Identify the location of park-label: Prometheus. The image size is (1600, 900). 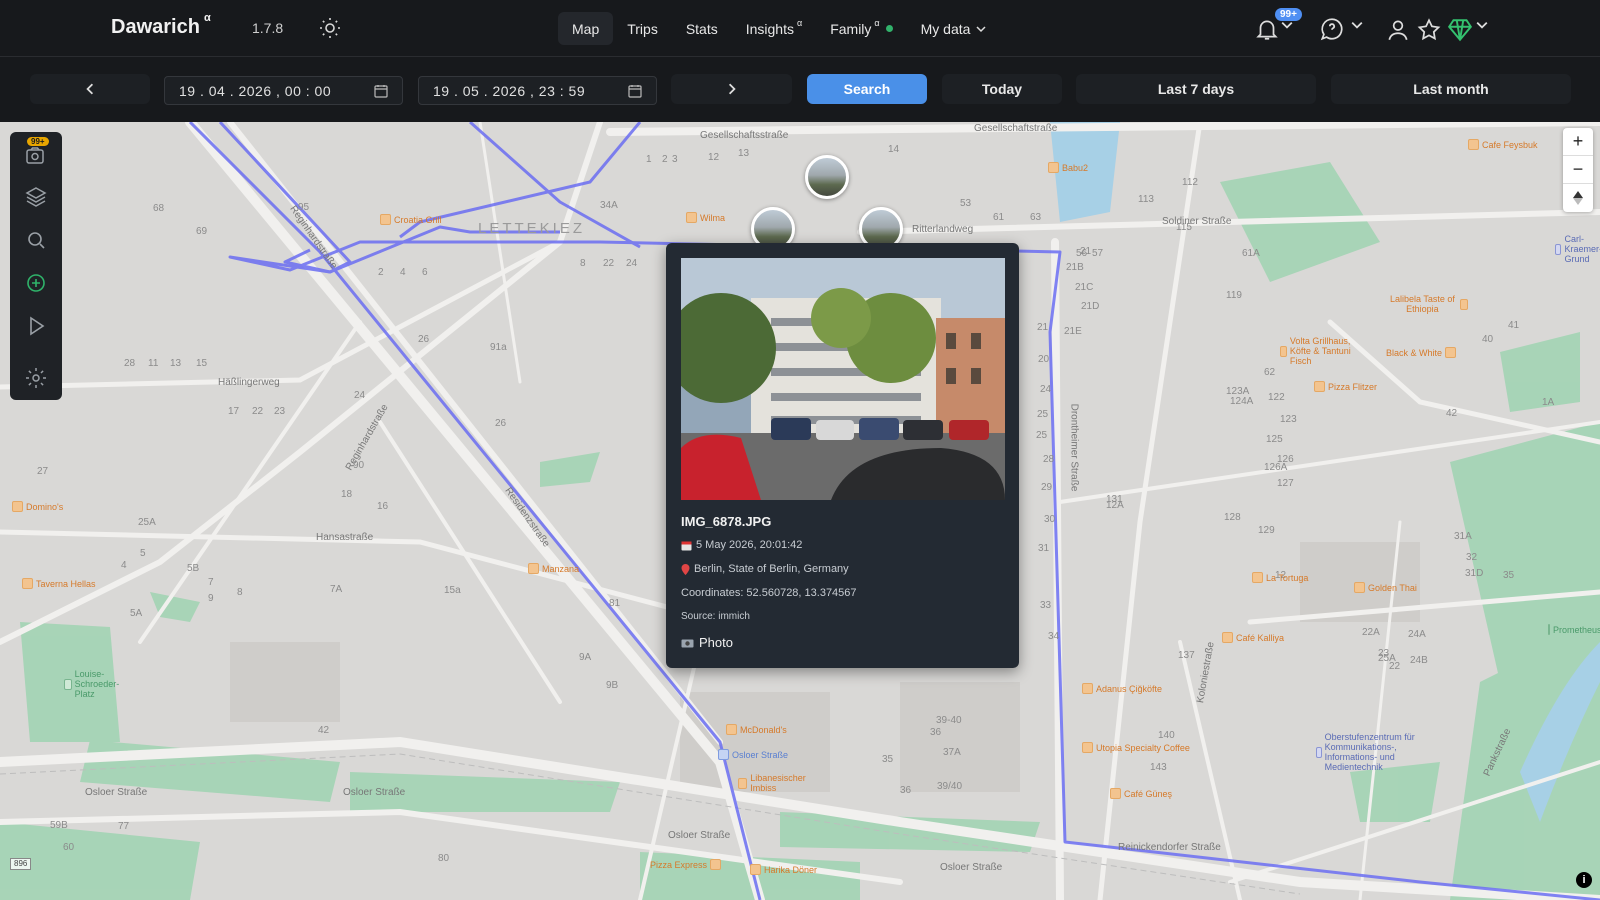
(1576, 629).